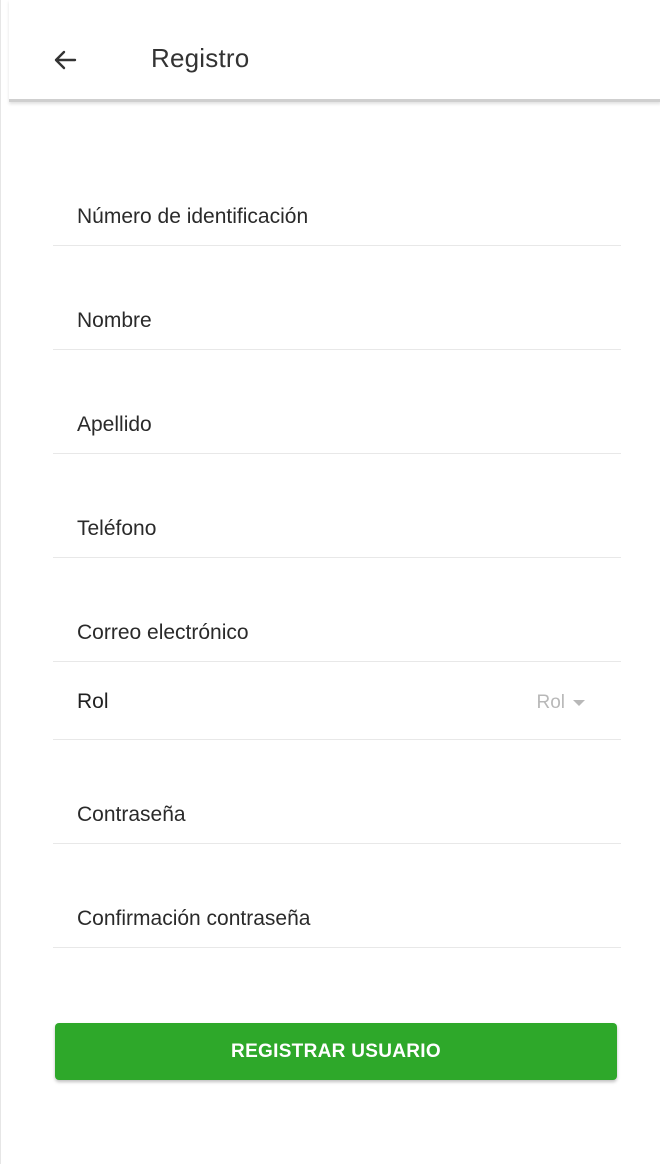  I want to click on role-dropdown: Rol, so click(560, 703).